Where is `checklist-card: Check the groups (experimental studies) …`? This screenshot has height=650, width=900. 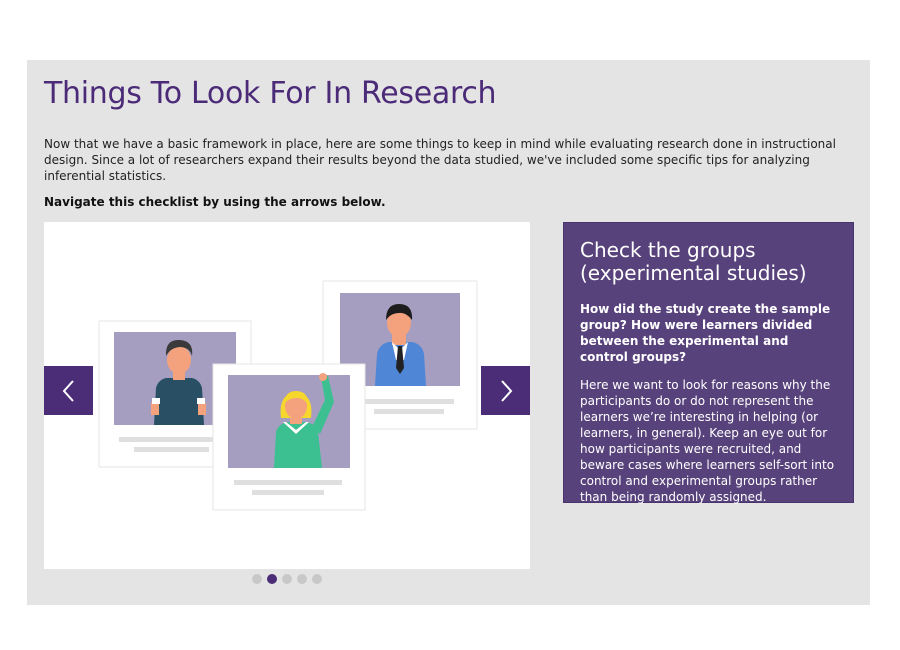
checklist-card: Check the groups (experimental studies) … is located at coordinates (708, 363).